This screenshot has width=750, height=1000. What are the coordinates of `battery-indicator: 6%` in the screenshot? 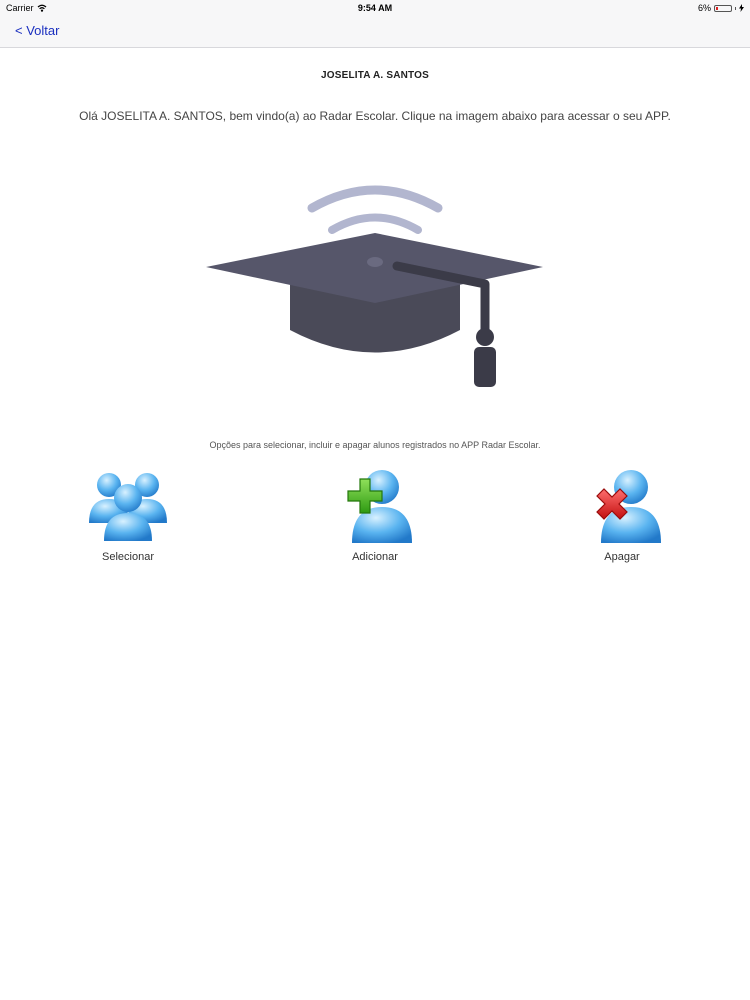 It's located at (721, 8).